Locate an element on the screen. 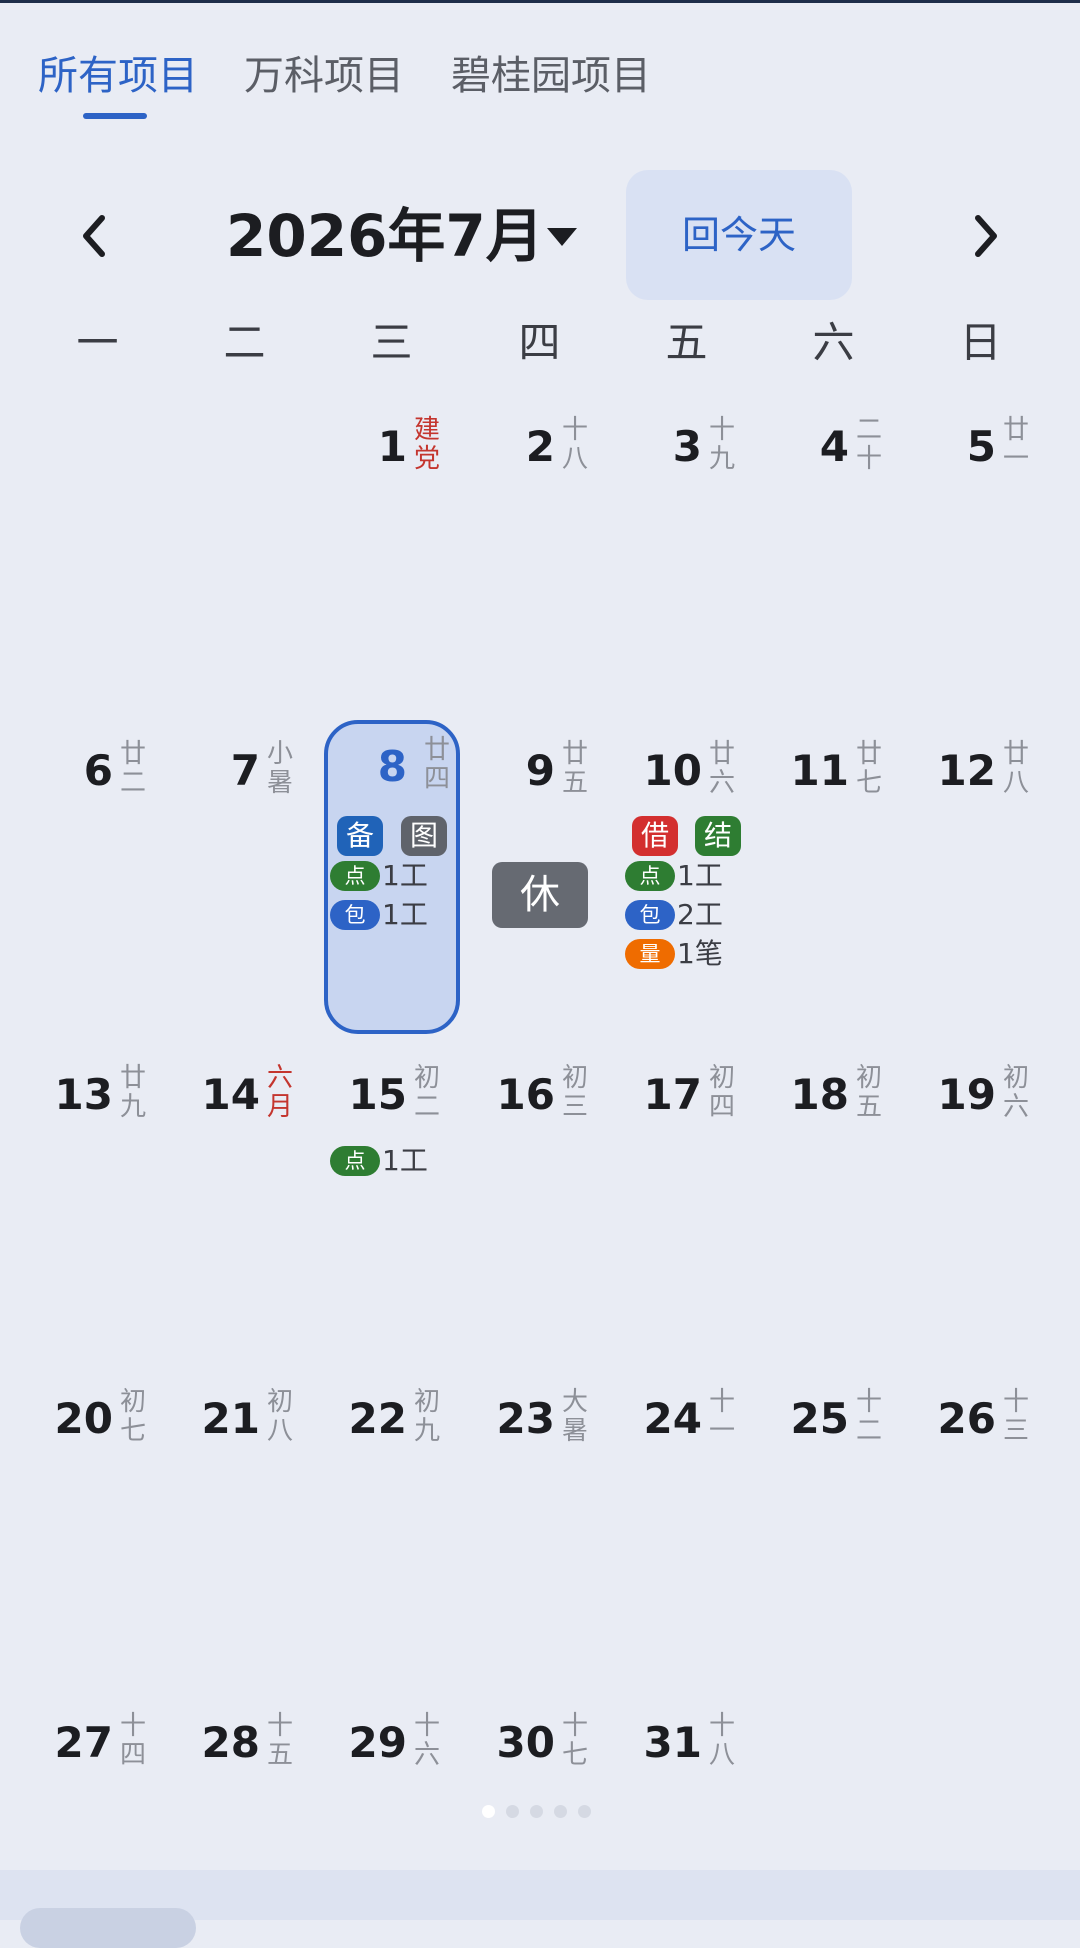 This screenshot has height=1948, width=1080. day-number: 19 is located at coordinates (966, 1094).